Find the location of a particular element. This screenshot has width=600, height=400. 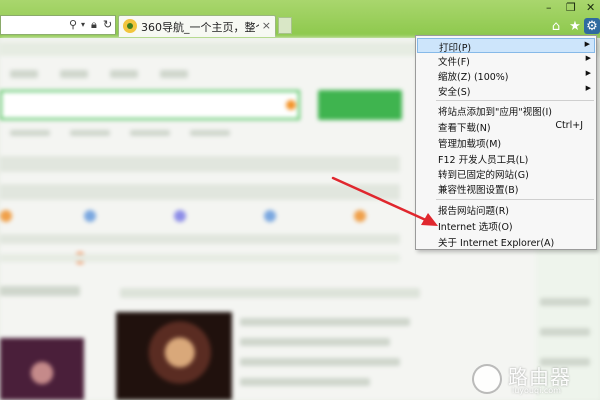

watermark-url: luyouqi.com is located at coordinates (536, 390).